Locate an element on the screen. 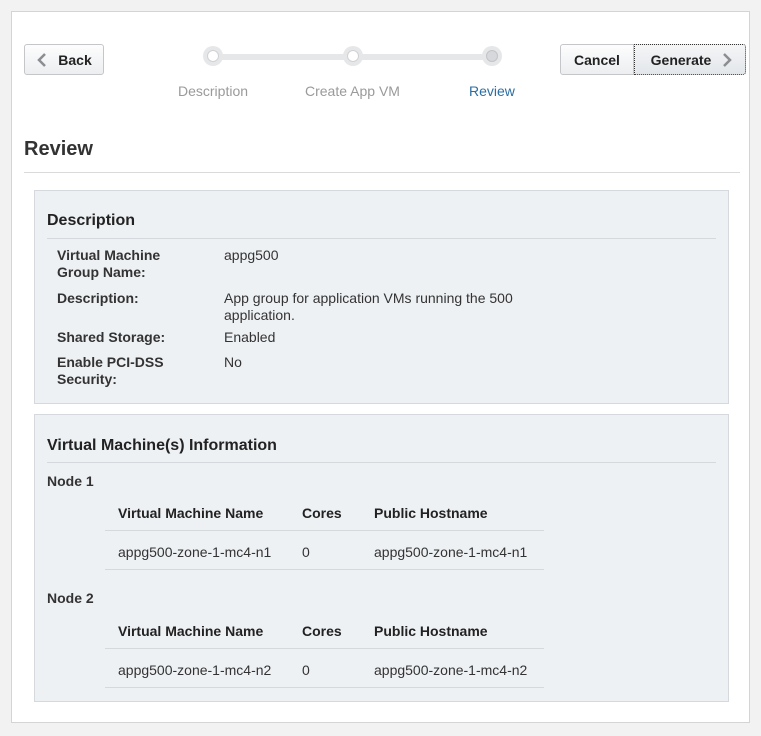  train-step-review-label: Review is located at coordinates (492, 91).